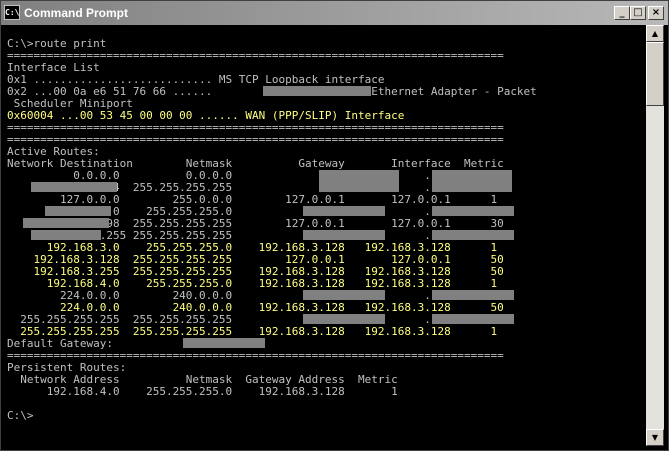 This screenshot has height=451, width=669. What do you see at coordinates (638, 13) in the screenshot?
I see `maximize-button: □` at bounding box center [638, 13].